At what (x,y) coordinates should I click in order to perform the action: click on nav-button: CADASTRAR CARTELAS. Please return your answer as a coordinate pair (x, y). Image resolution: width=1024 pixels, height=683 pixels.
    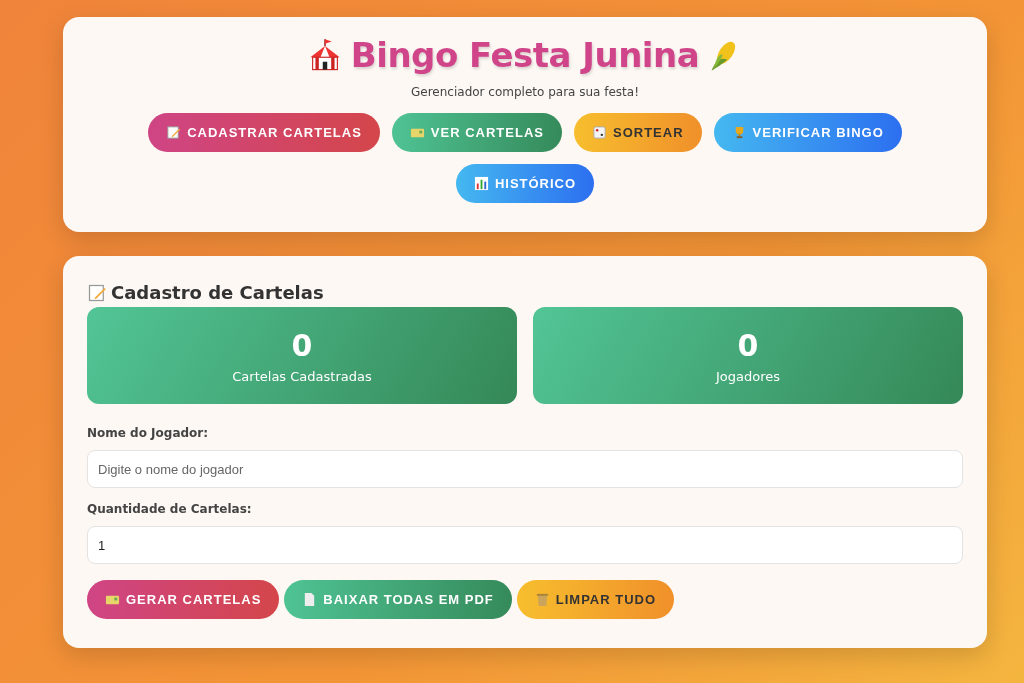
    Looking at the image, I should click on (264, 132).